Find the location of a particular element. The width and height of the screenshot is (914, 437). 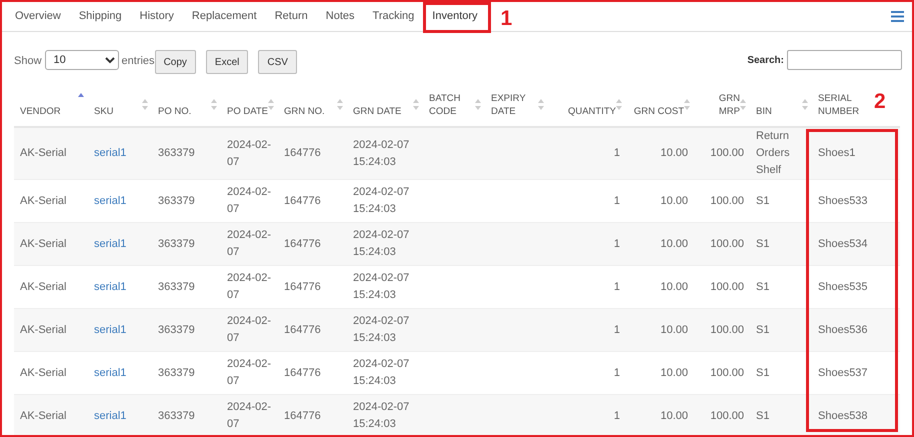

tab: Replacement is located at coordinates (224, 17).